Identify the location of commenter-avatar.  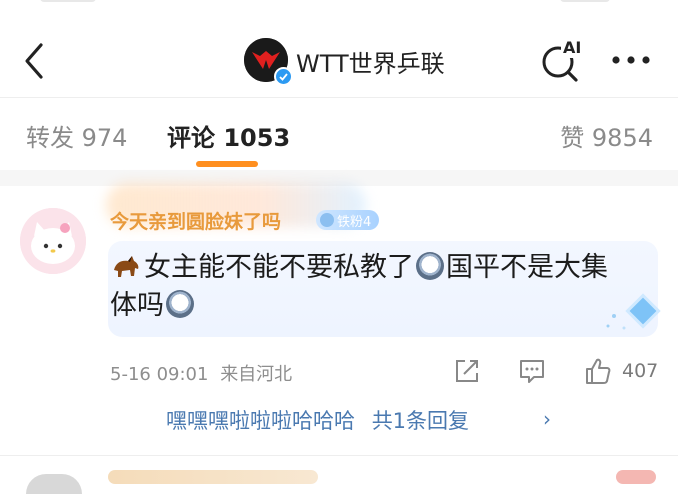
(53, 241).